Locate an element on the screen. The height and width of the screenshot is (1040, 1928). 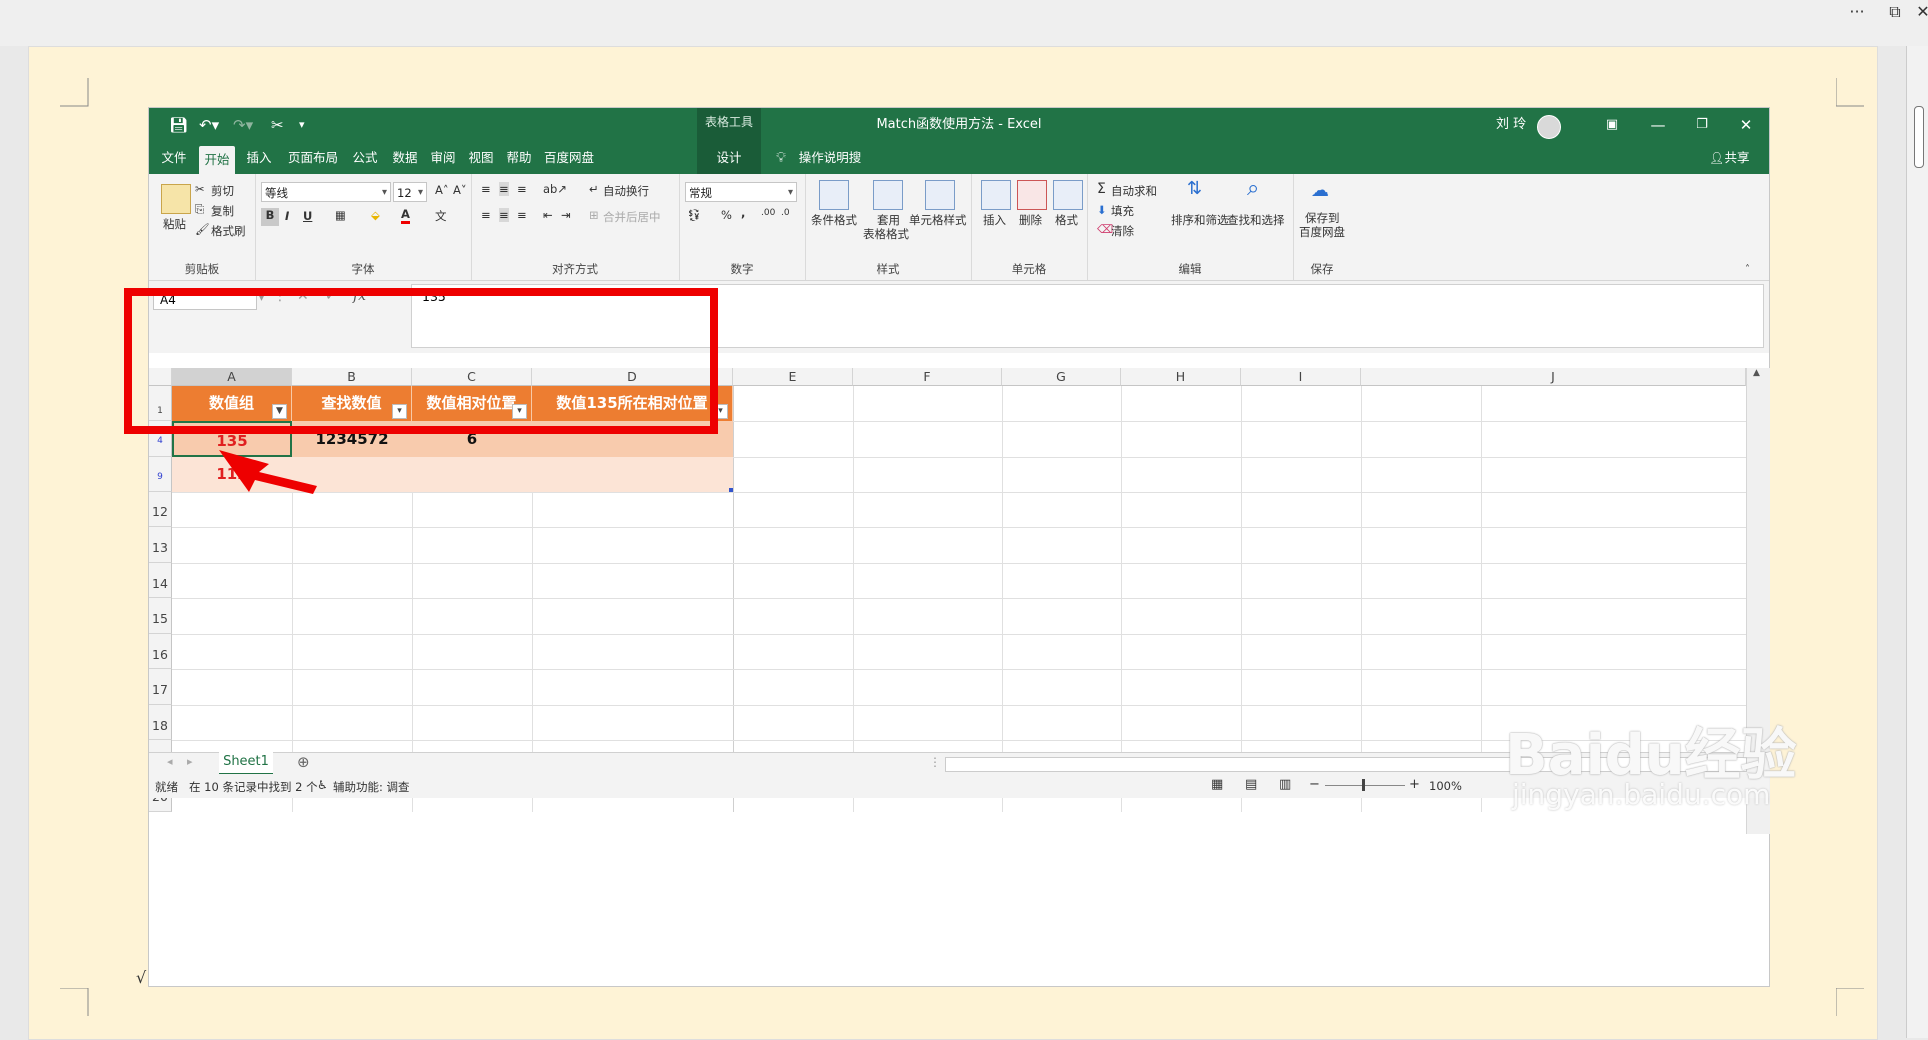
number-format-select: 常规 is located at coordinates (741, 192).